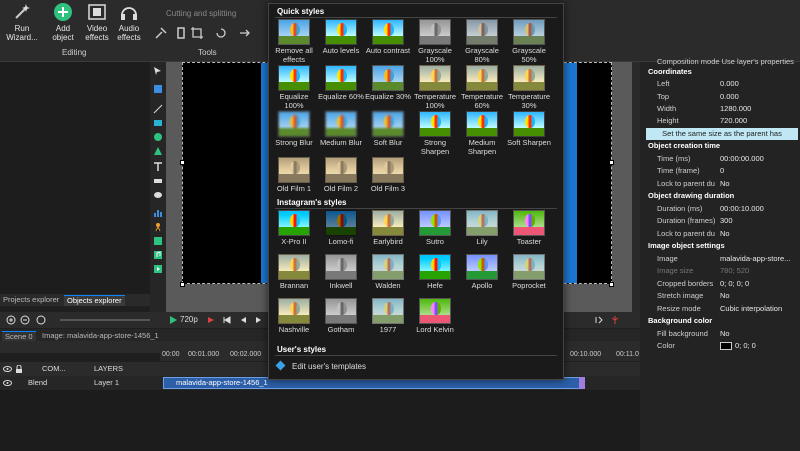  I want to click on prop-value: 00:00:00.000, so click(742, 159).